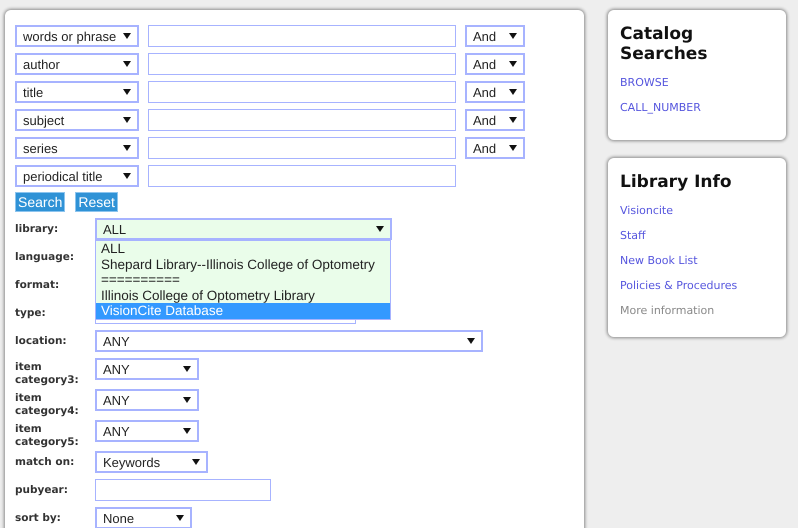 The height and width of the screenshot is (528, 798). Describe the element at coordinates (633, 235) in the screenshot. I see `sidebar-link: Staff` at that location.